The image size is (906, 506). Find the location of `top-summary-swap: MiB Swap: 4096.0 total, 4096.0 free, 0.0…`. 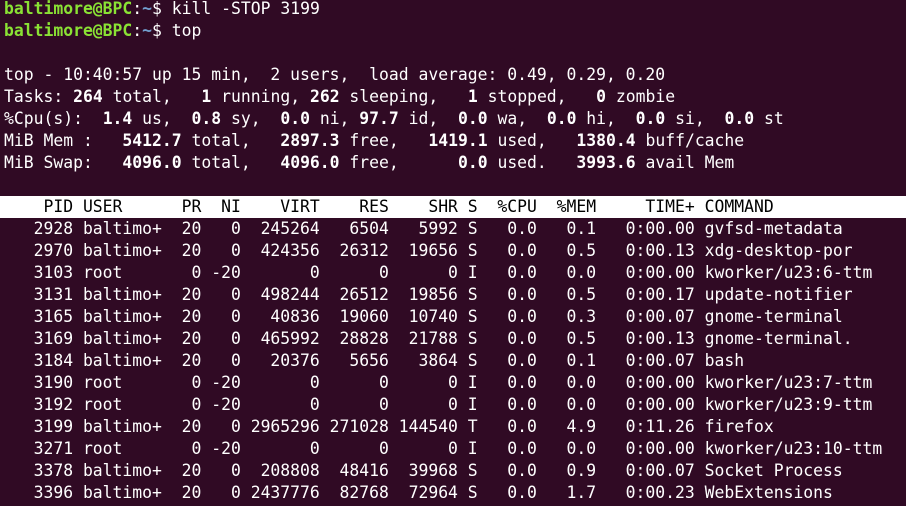

top-summary-swap: MiB Swap: 4096.0 total, 4096.0 free, 0.0… is located at coordinates (369, 162).